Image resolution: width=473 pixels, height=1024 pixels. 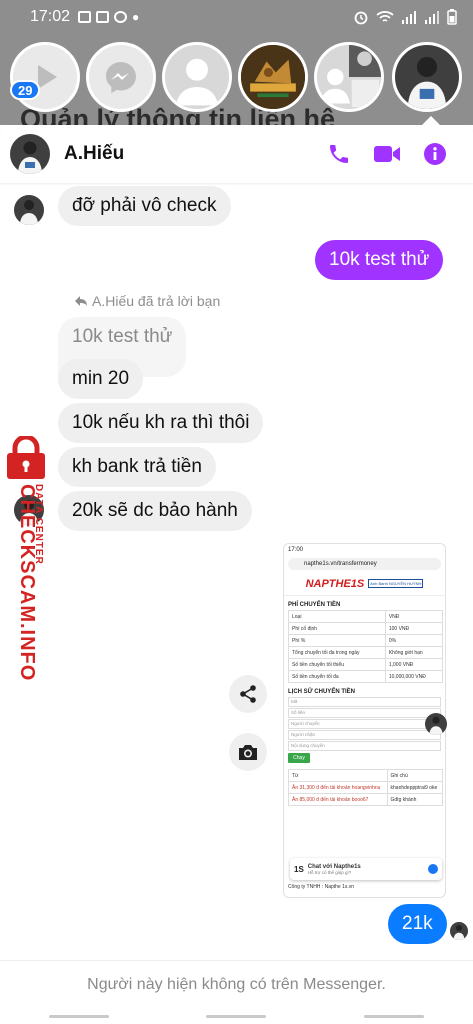 I want to click on message-incoming: min 20, so click(x=101, y=379).